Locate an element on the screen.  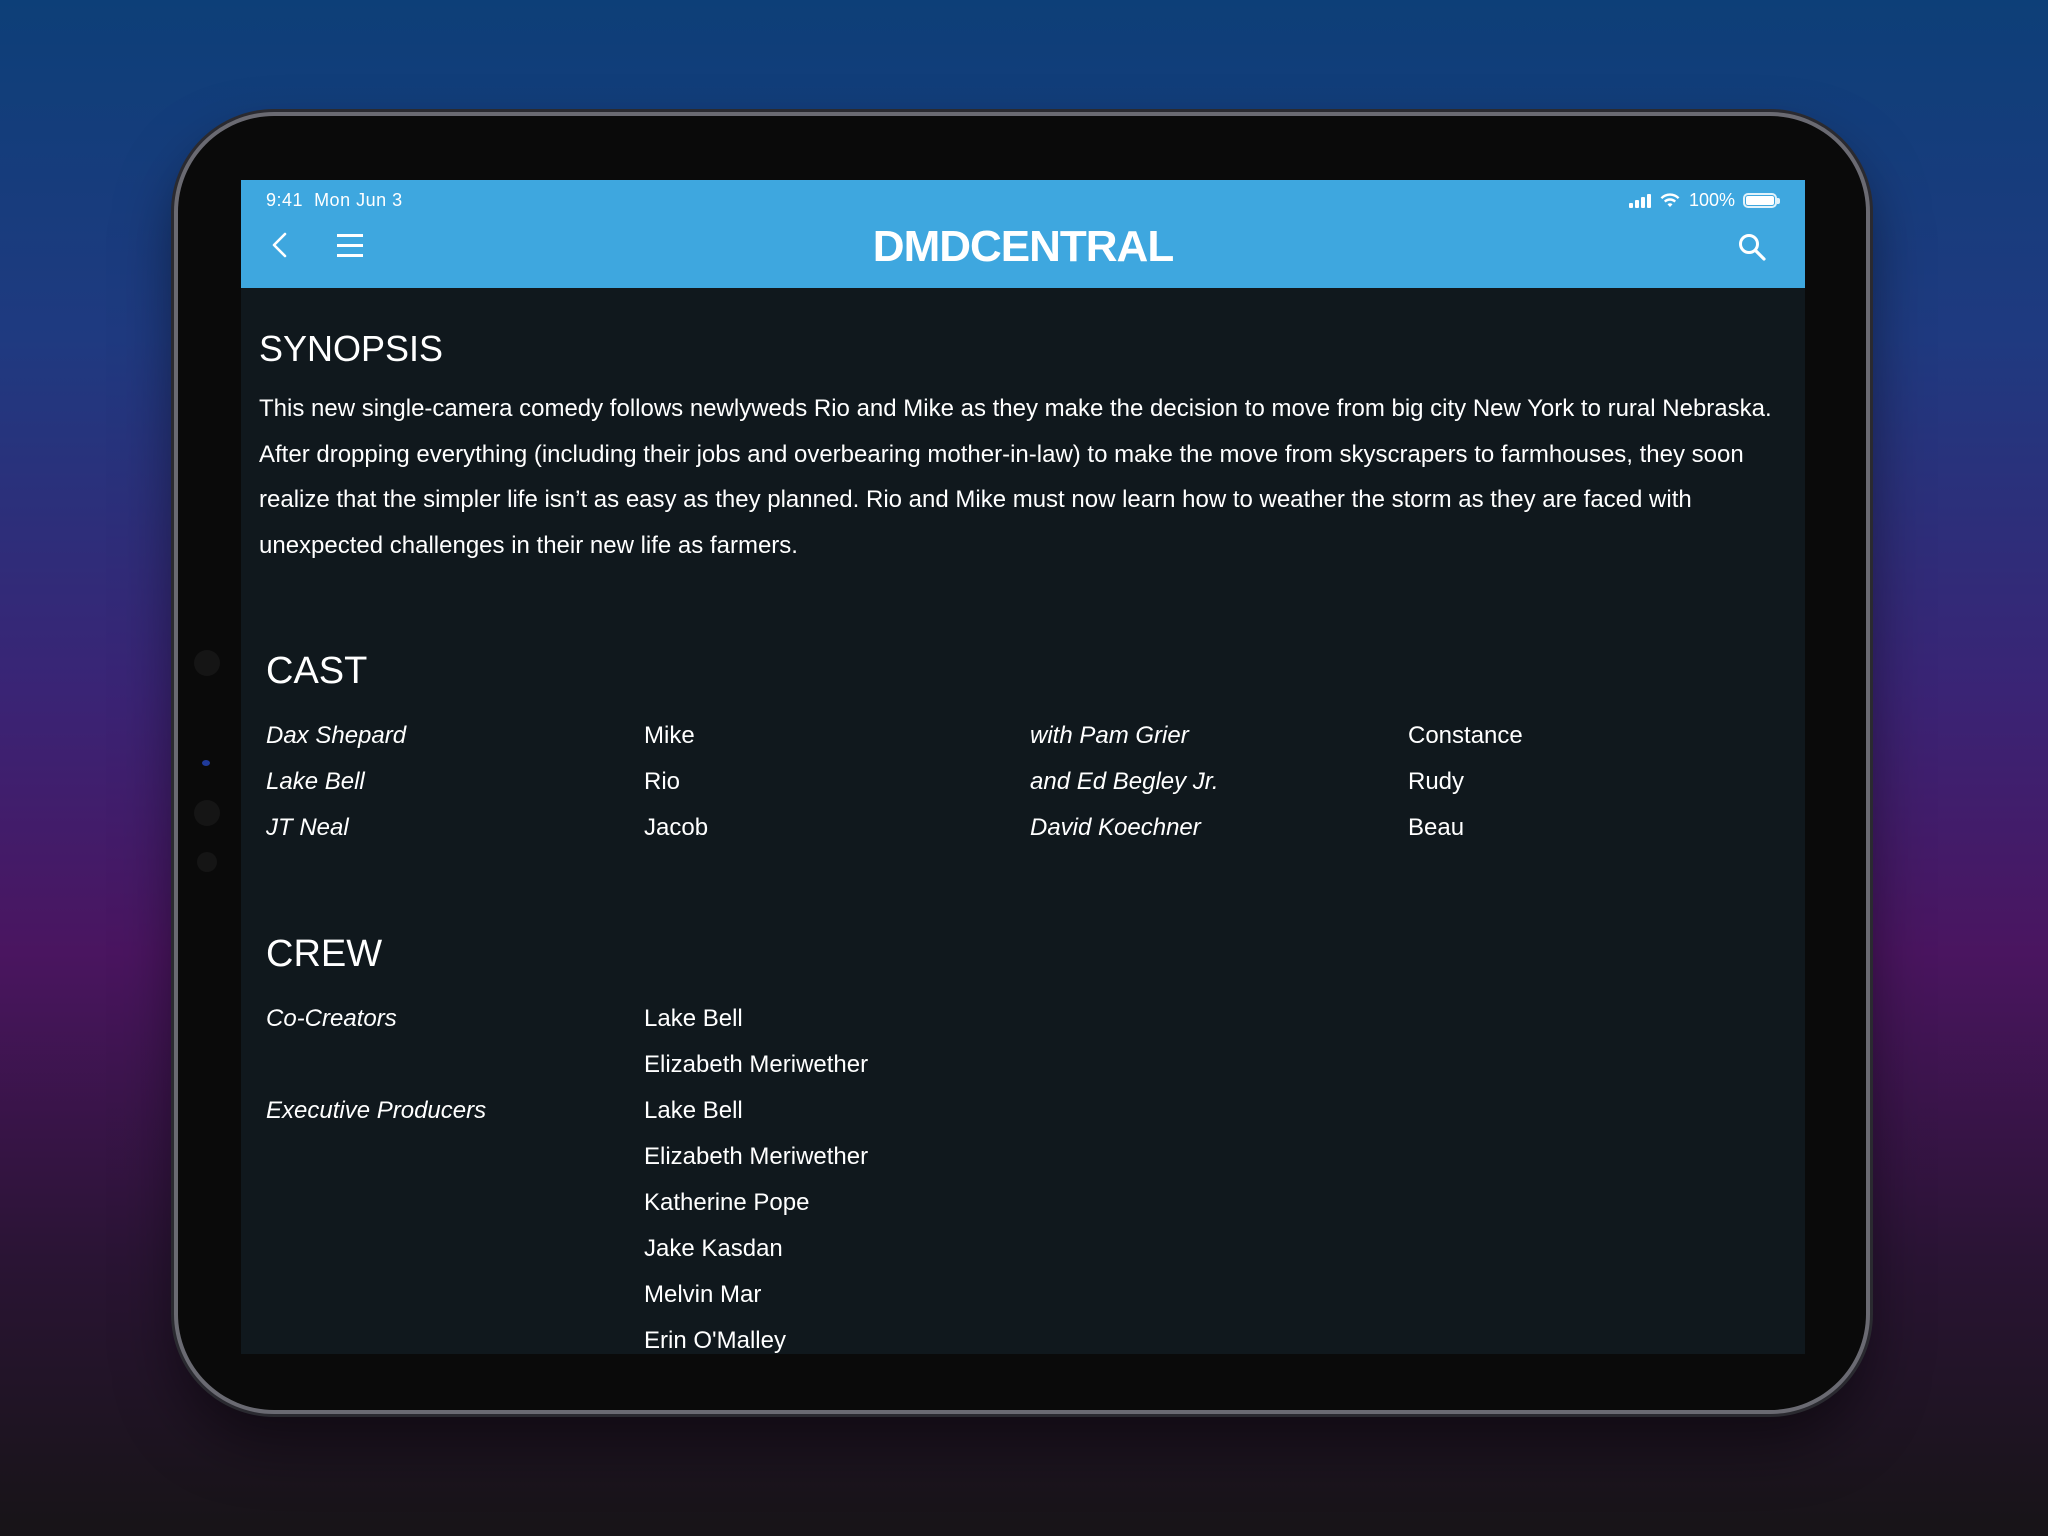
brand-logo: DMDCENTRAL is located at coordinates (1023, 247).